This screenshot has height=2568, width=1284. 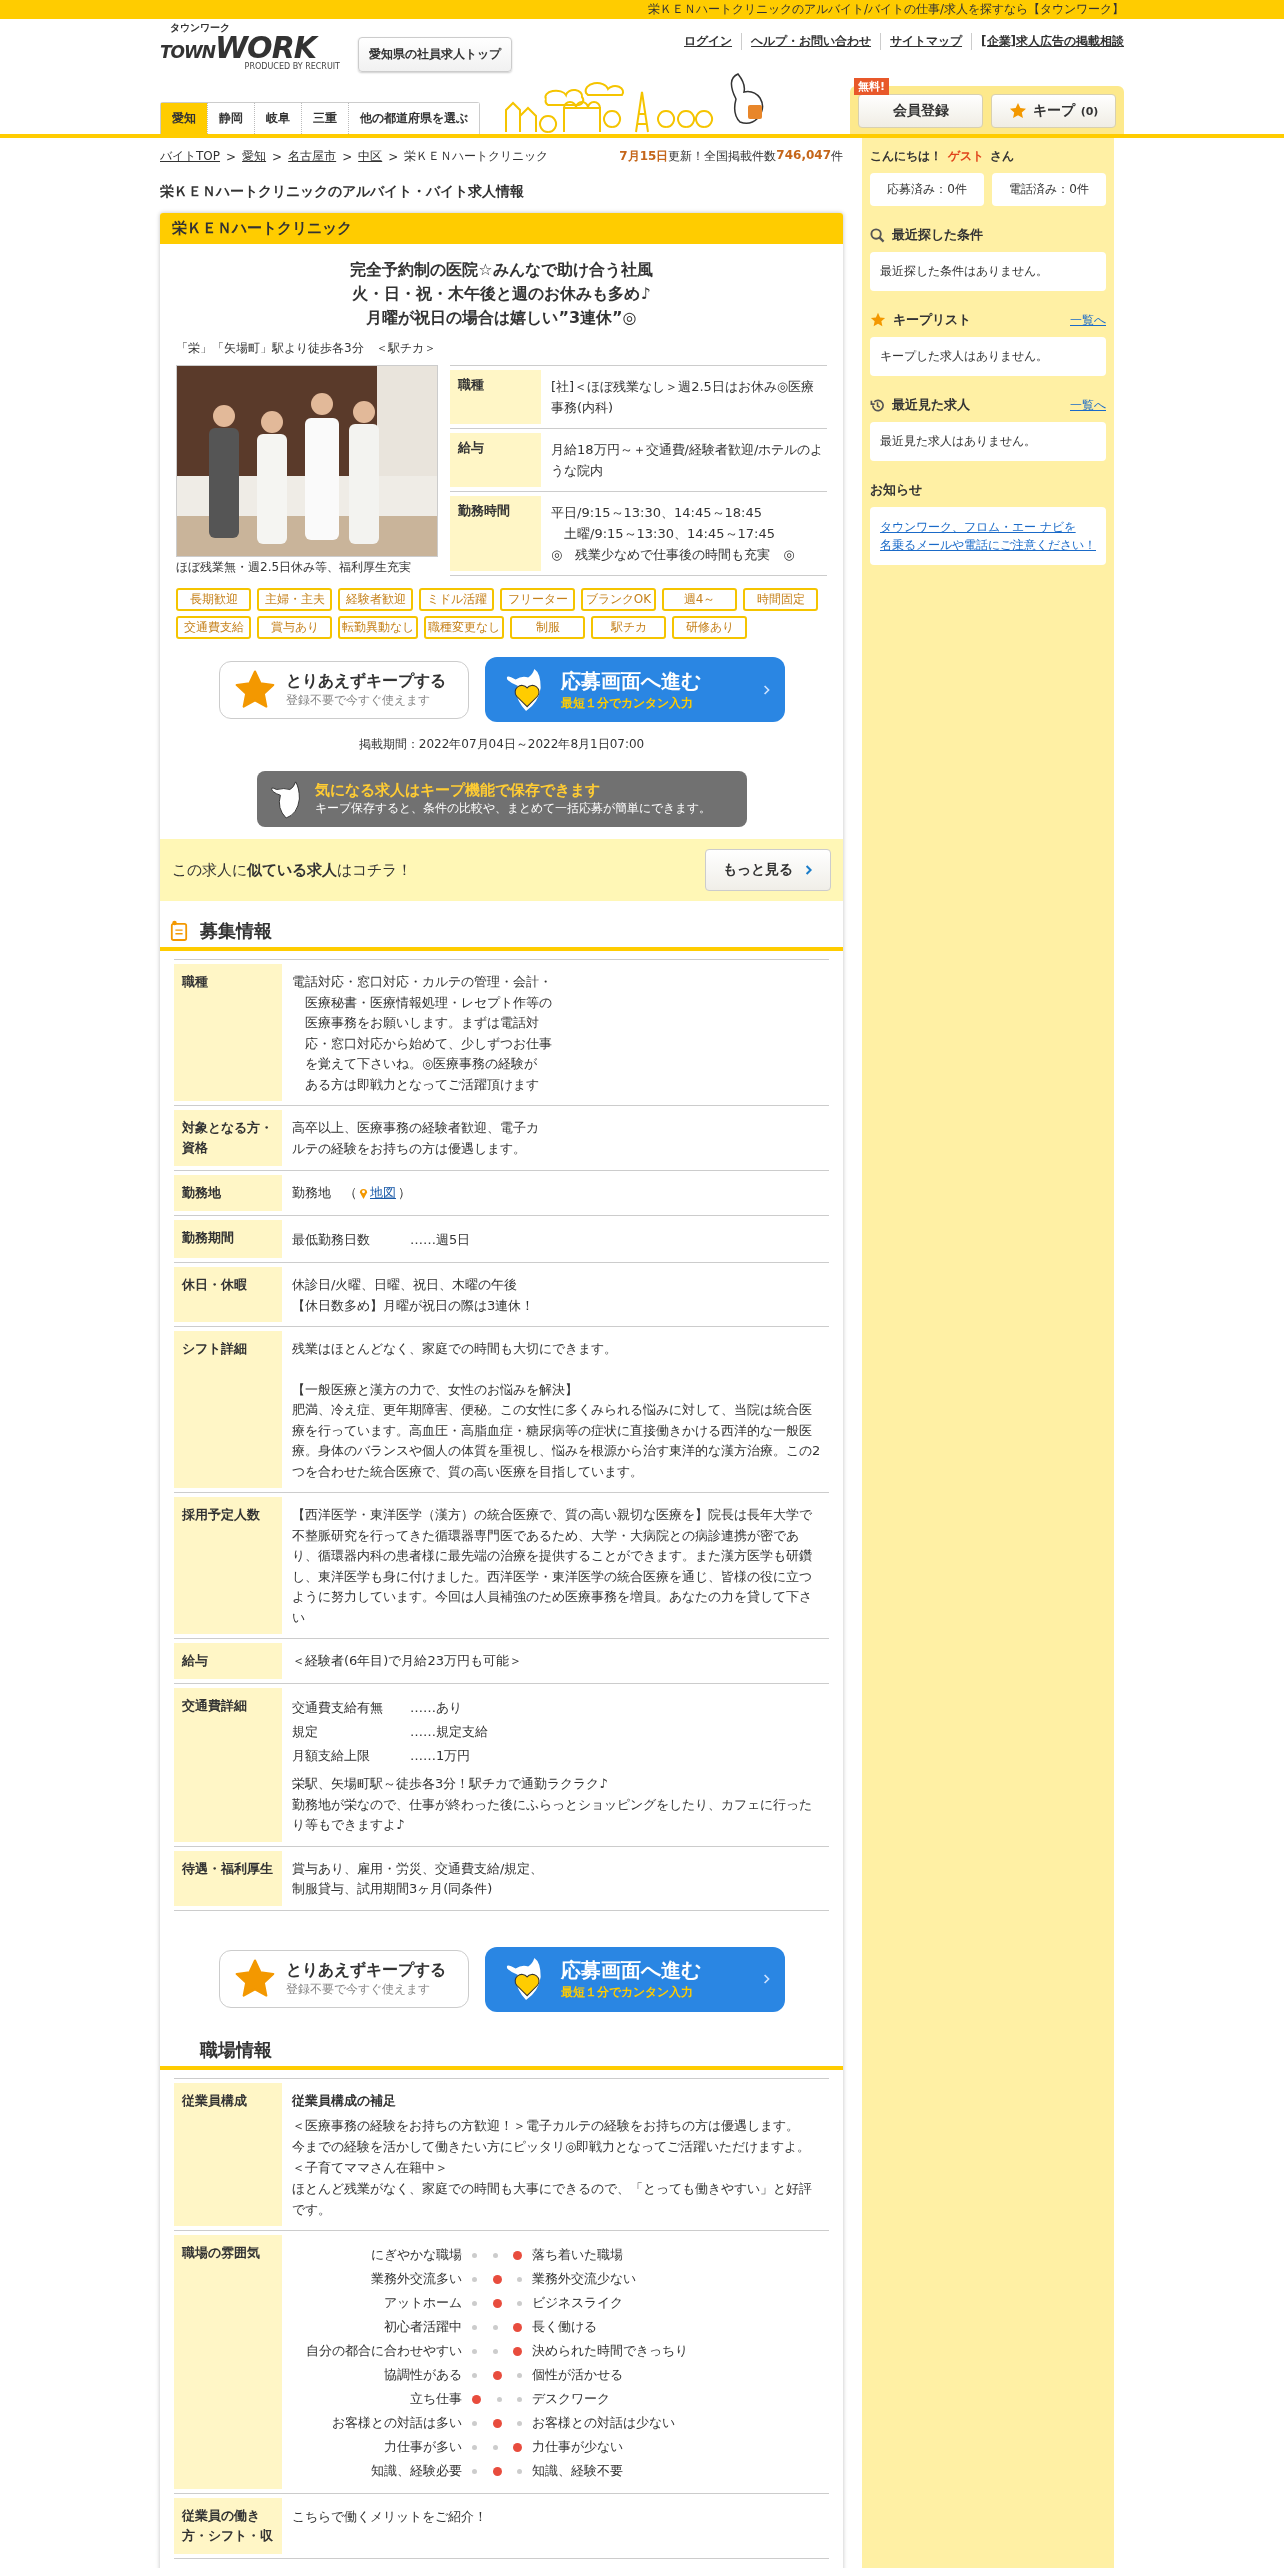 What do you see at coordinates (370, 2168) in the screenshot?
I see `row-value: ＜子育てママさん在籍中＞` at bounding box center [370, 2168].